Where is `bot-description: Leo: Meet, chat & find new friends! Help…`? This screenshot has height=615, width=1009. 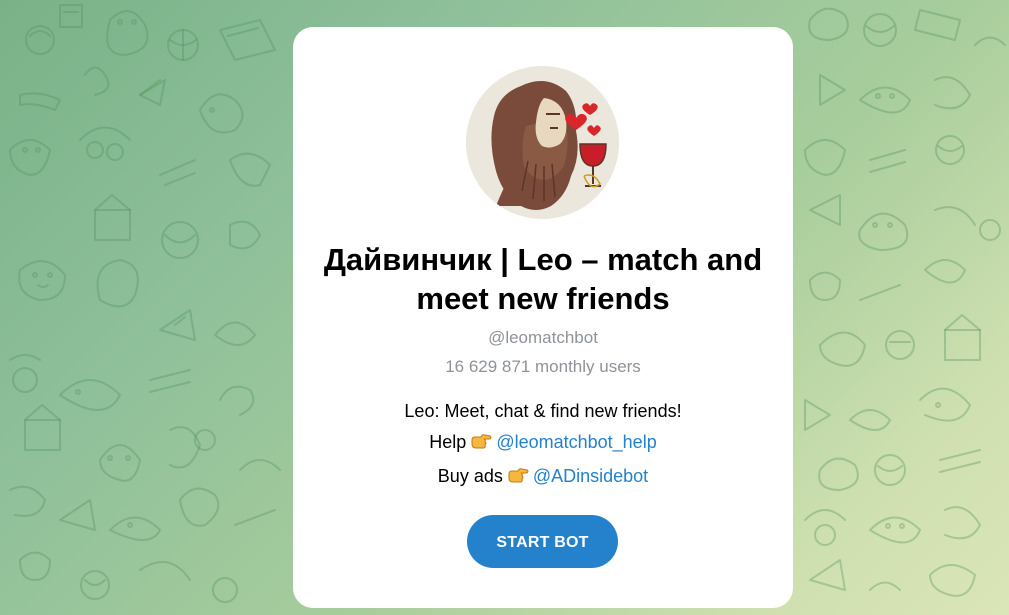
bot-description: Leo: Meet, chat & find new friends! Help… is located at coordinates (543, 445).